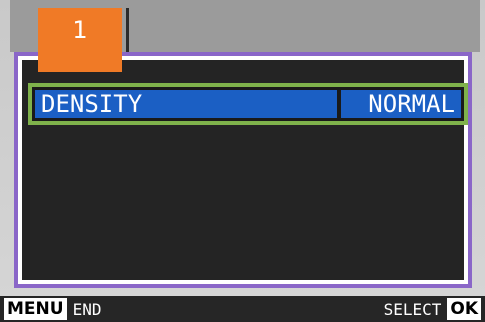 The image size is (485, 322). I want to click on menu-item-label: DENSITY, so click(186, 104).